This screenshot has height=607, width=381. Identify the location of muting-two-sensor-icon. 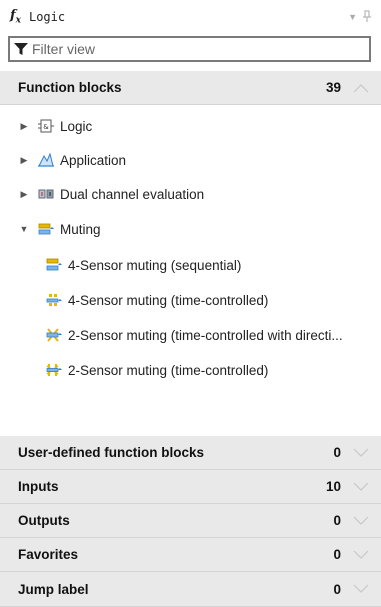
(54, 370).